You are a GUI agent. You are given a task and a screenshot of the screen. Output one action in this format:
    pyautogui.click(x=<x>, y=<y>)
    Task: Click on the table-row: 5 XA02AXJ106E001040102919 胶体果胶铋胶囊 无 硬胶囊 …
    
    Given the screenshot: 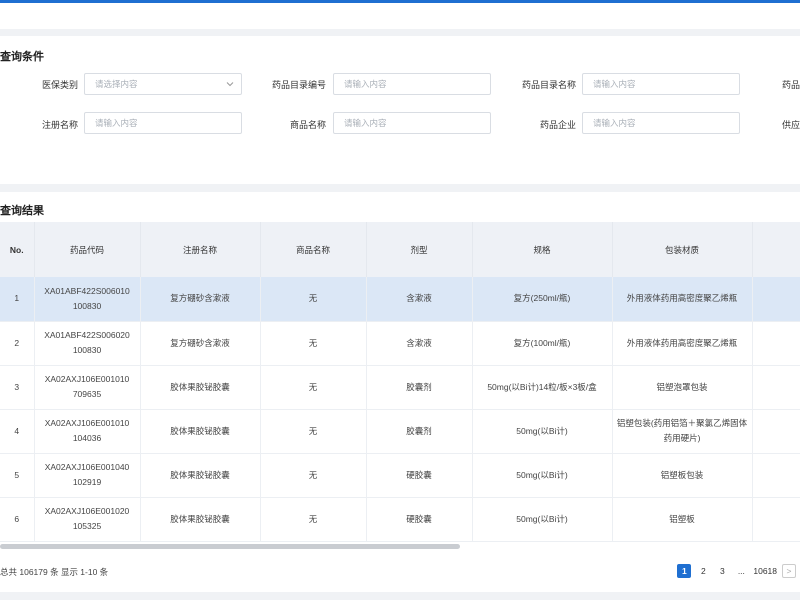 What is the action you would take?
    pyautogui.click(x=400, y=475)
    